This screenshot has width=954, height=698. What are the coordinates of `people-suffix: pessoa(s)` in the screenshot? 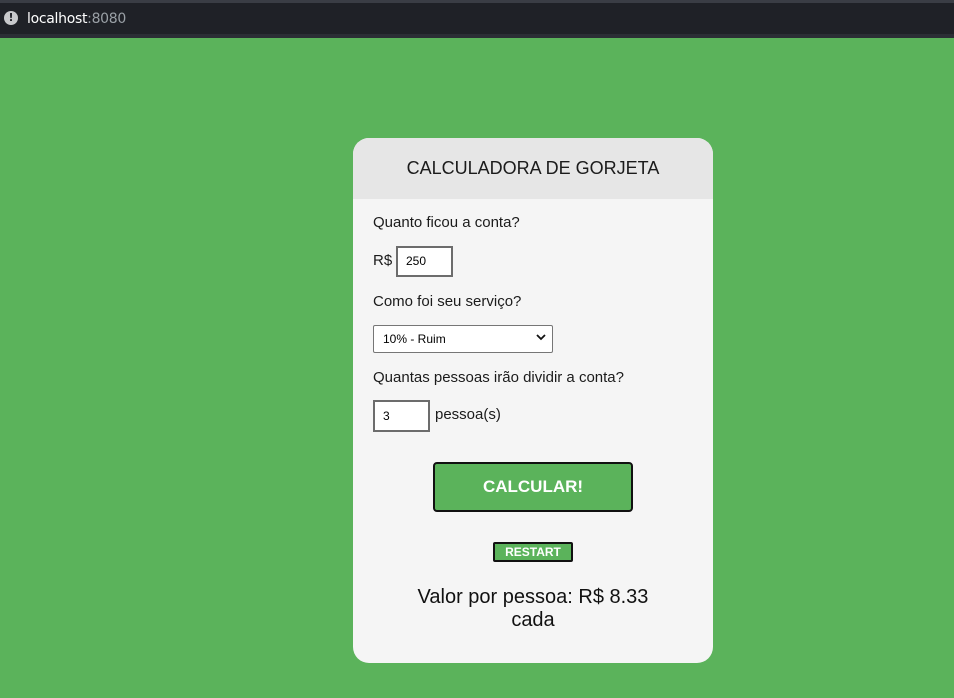 It's located at (468, 414).